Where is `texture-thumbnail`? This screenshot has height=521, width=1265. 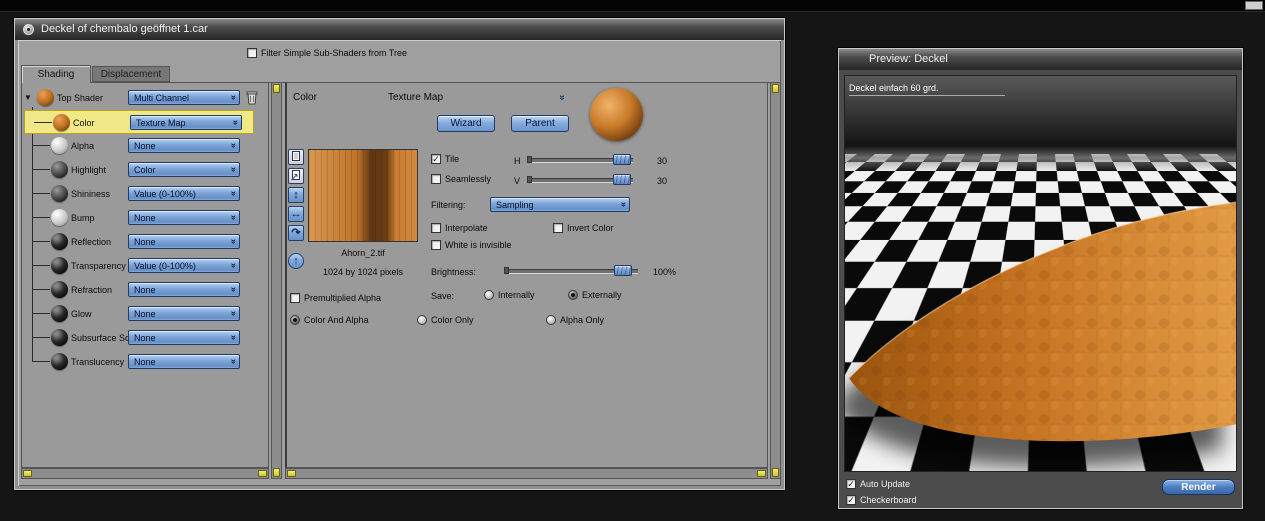
texture-thumbnail is located at coordinates (363, 195).